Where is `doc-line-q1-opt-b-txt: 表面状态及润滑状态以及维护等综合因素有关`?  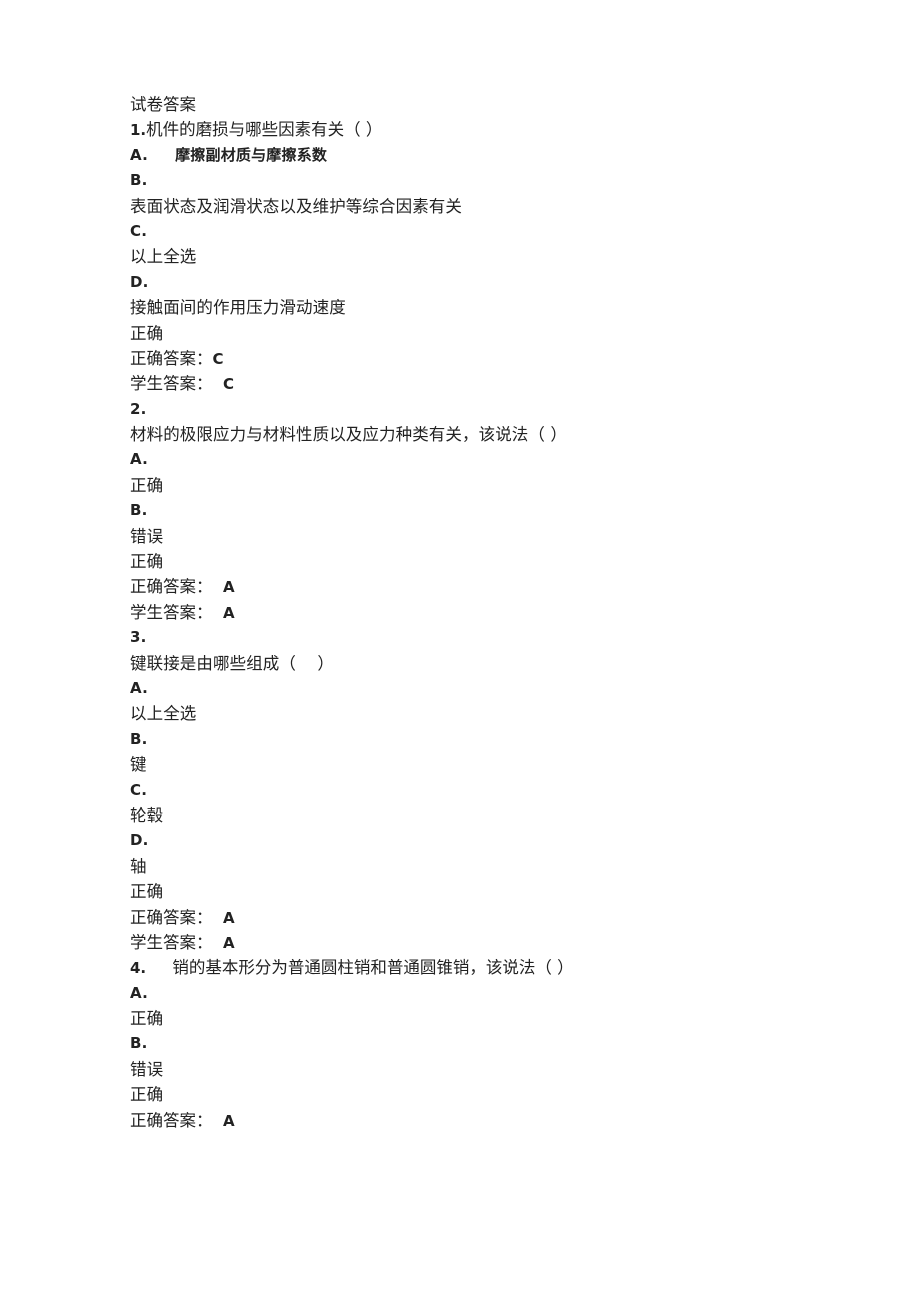 doc-line-q1-opt-b-txt: 表面状态及润滑状态以及维护等综合因素有关 is located at coordinates (296, 206).